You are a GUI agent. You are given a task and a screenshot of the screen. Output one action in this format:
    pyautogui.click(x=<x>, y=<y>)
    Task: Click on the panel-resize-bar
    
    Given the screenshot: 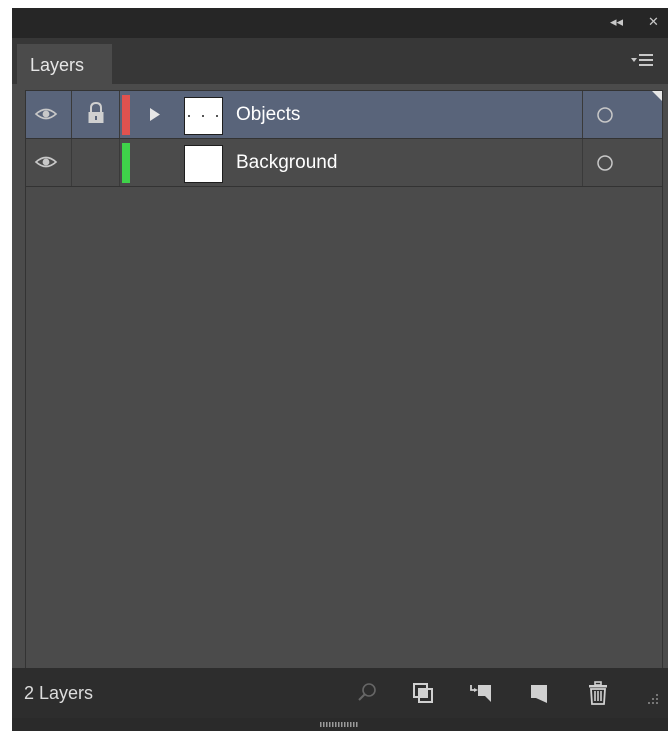 What is the action you would take?
    pyautogui.click(x=340, y=724)
    